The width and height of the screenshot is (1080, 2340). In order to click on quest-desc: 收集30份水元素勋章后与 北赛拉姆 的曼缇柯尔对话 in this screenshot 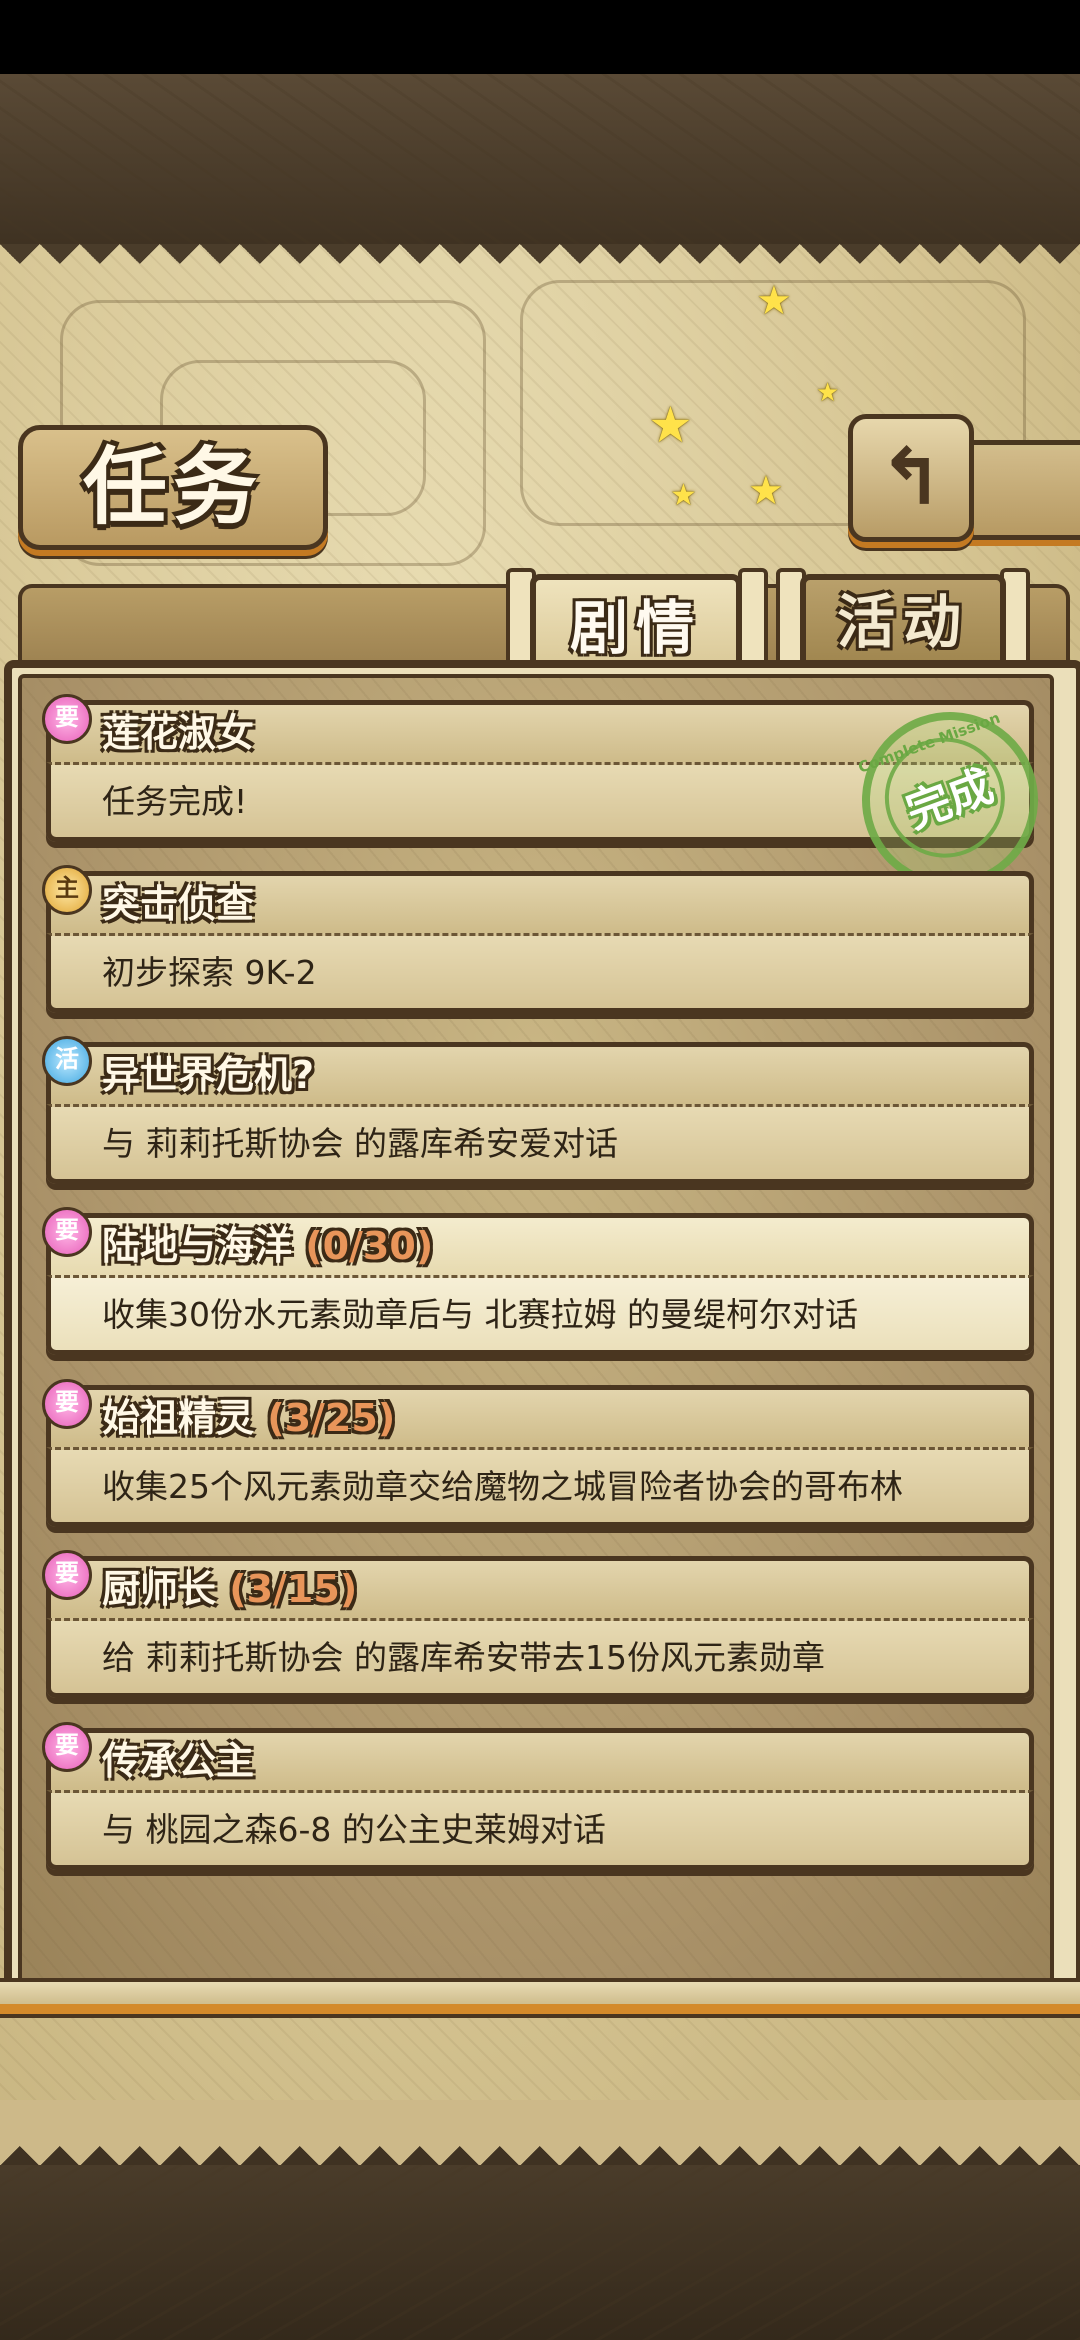, I will do `click(480, 1314)`.